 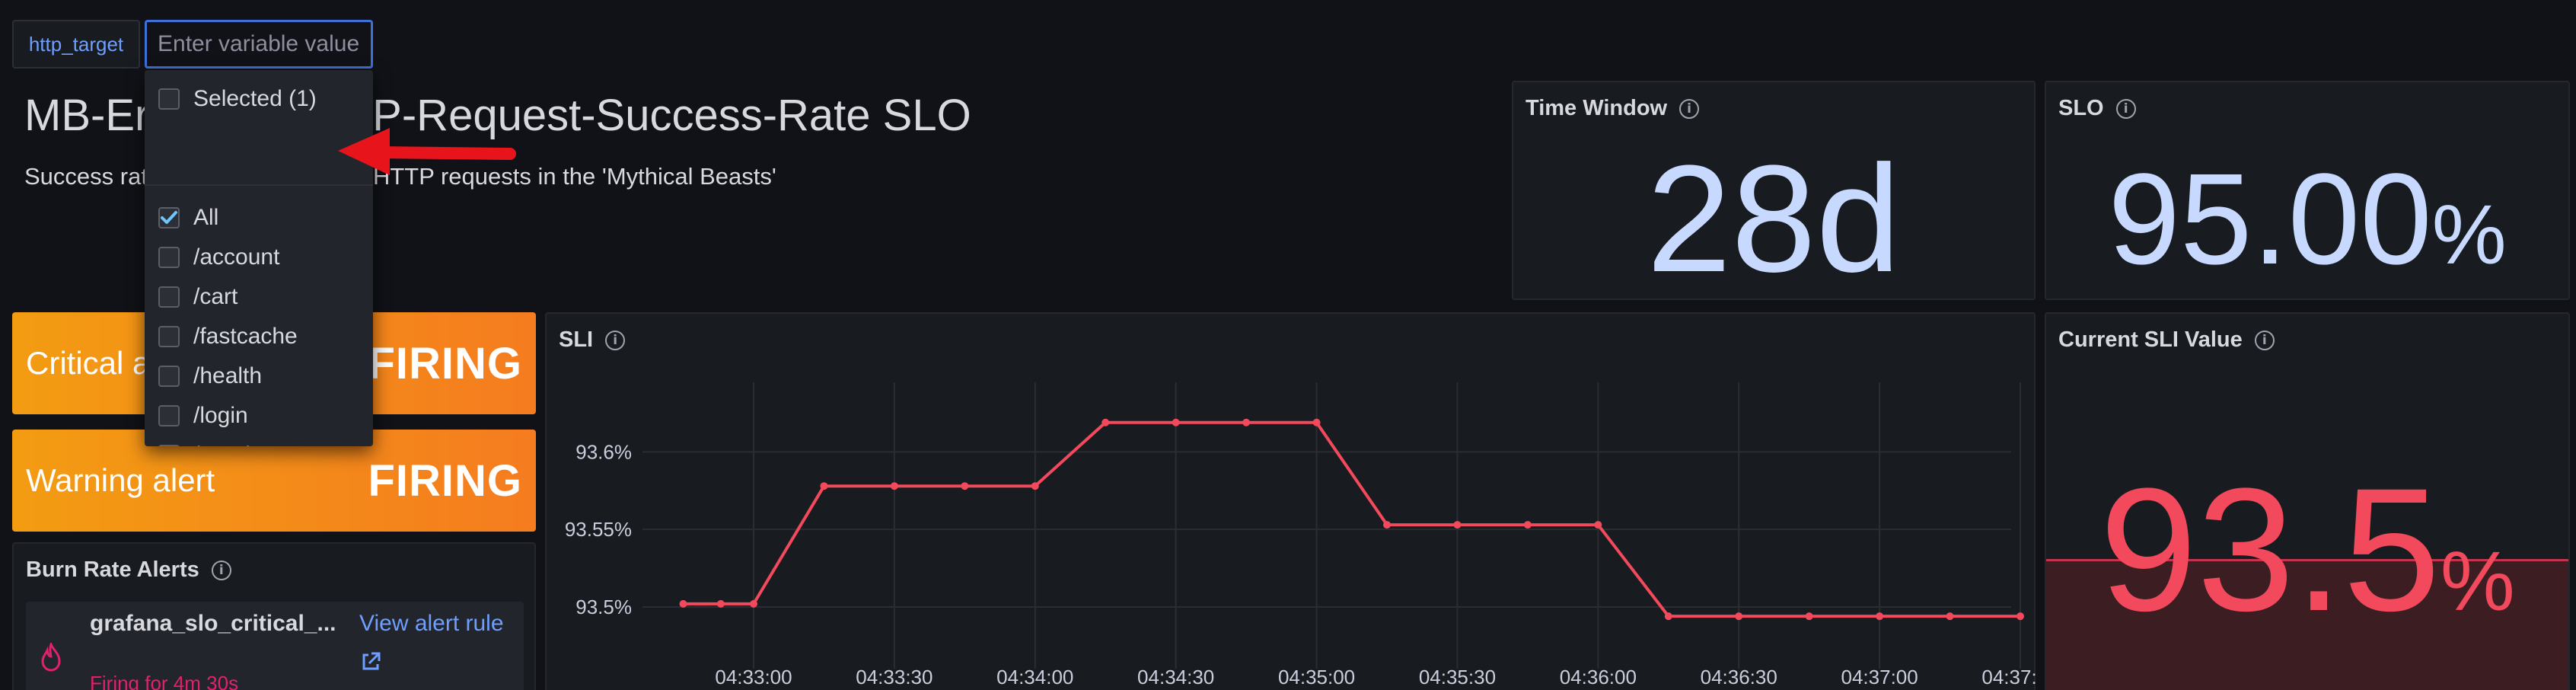 What do you see at coordinates (2469, 235) in the screenshot?
I see `slo-unit: %` at bounding box center [2469, 235].